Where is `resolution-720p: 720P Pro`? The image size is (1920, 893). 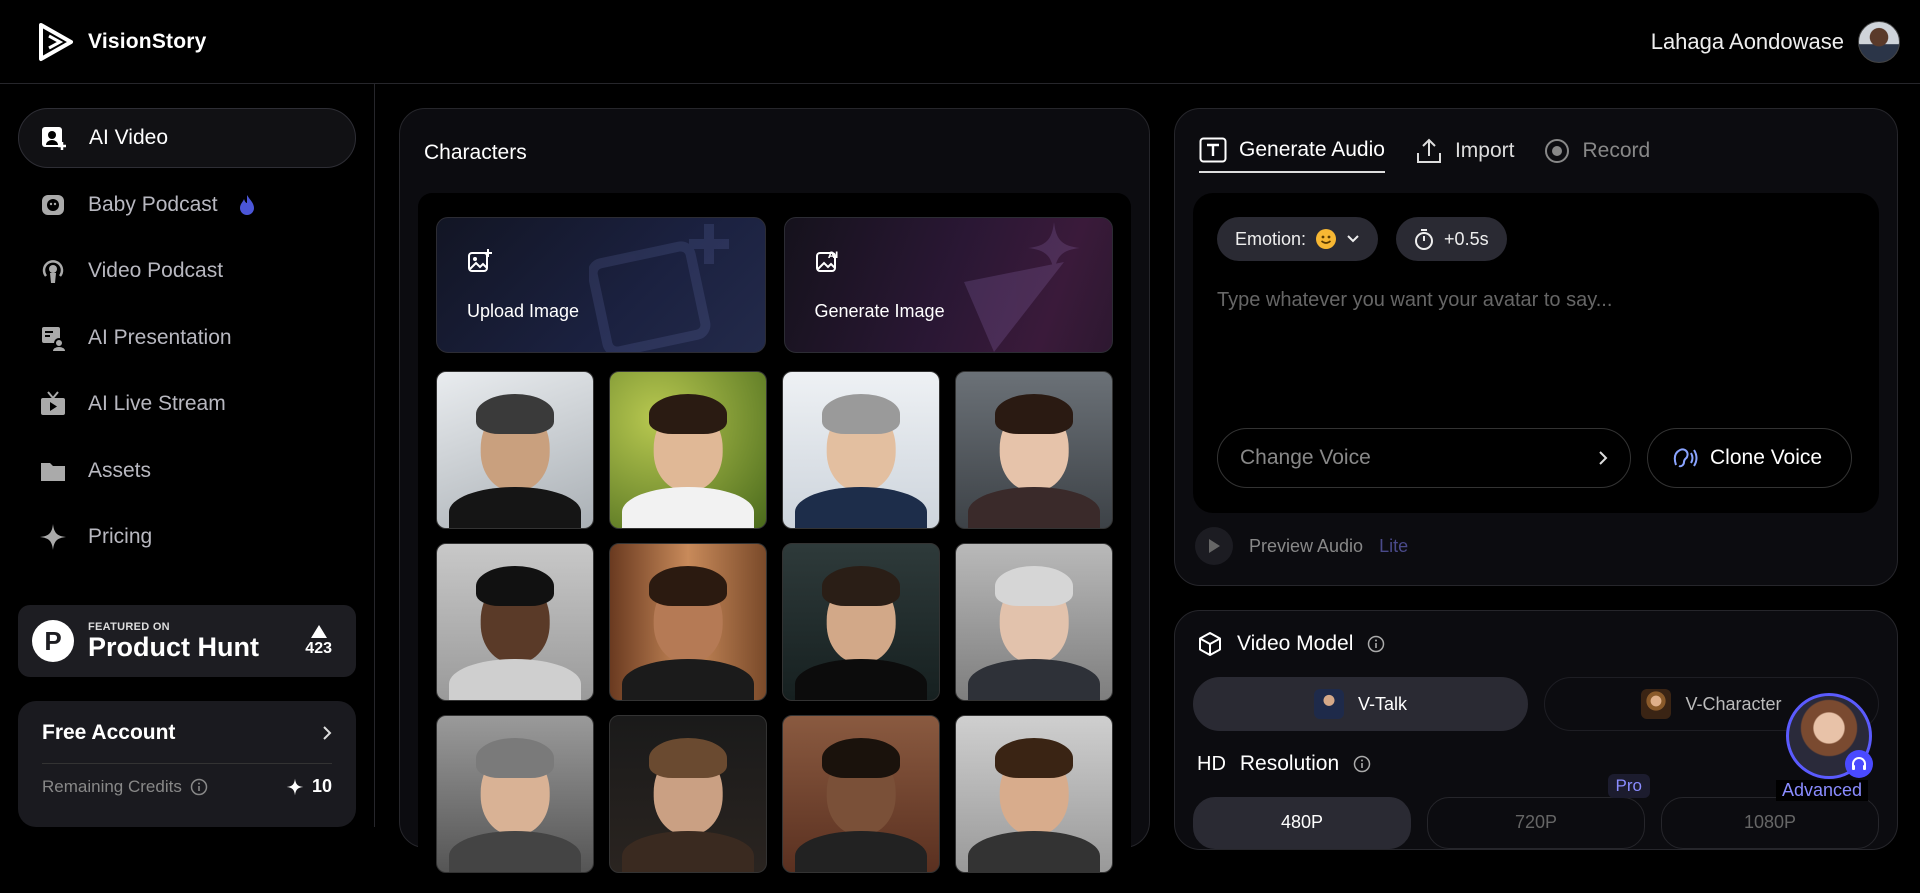
resolution-720p: 720P Pro is located at coordinates (1538, 811).